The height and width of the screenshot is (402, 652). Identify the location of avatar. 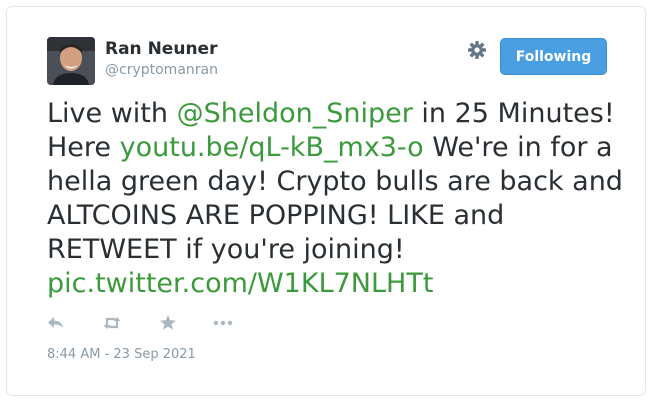
(71, 61).